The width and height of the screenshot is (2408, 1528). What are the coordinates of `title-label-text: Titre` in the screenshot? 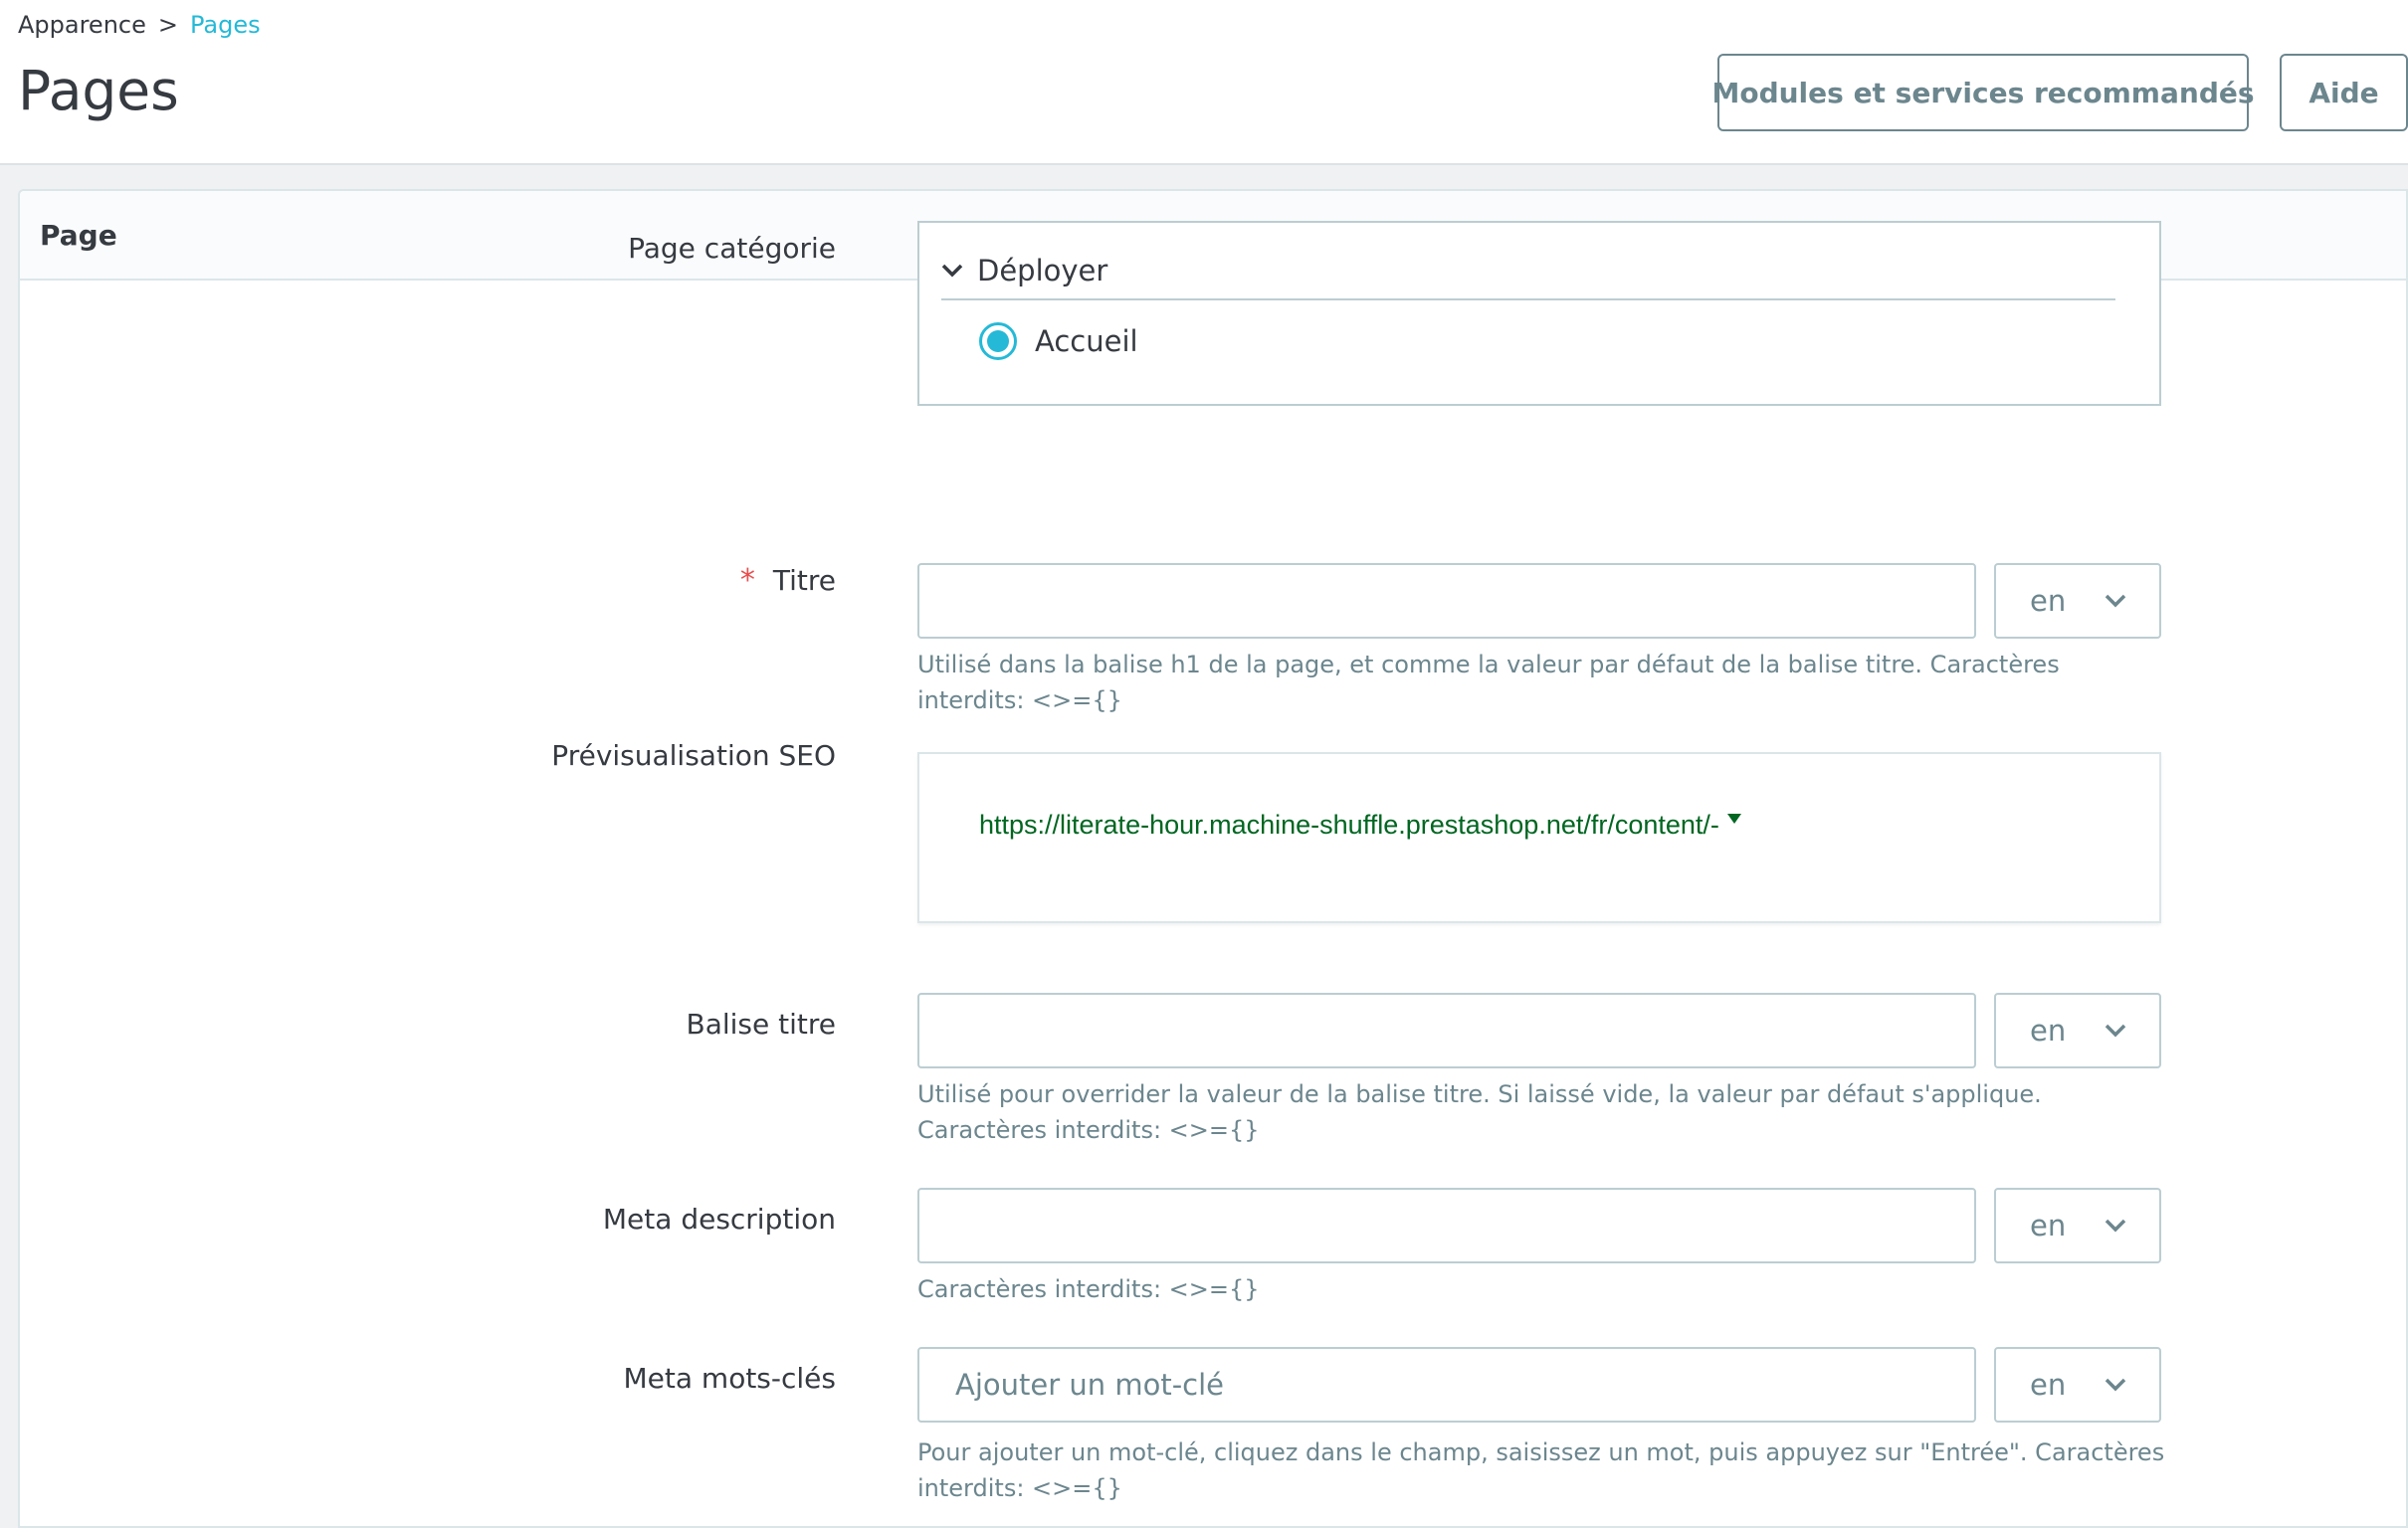 It's located at (804, 580).